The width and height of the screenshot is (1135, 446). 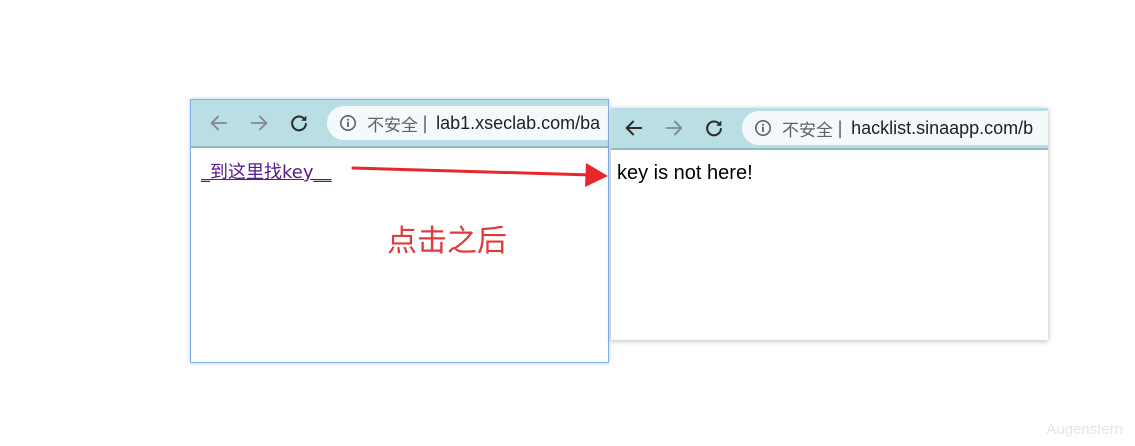 I want to click on browser-toolbar: 不安全 | lab1.xseclab.com/ba, so click(x=399, y=124).